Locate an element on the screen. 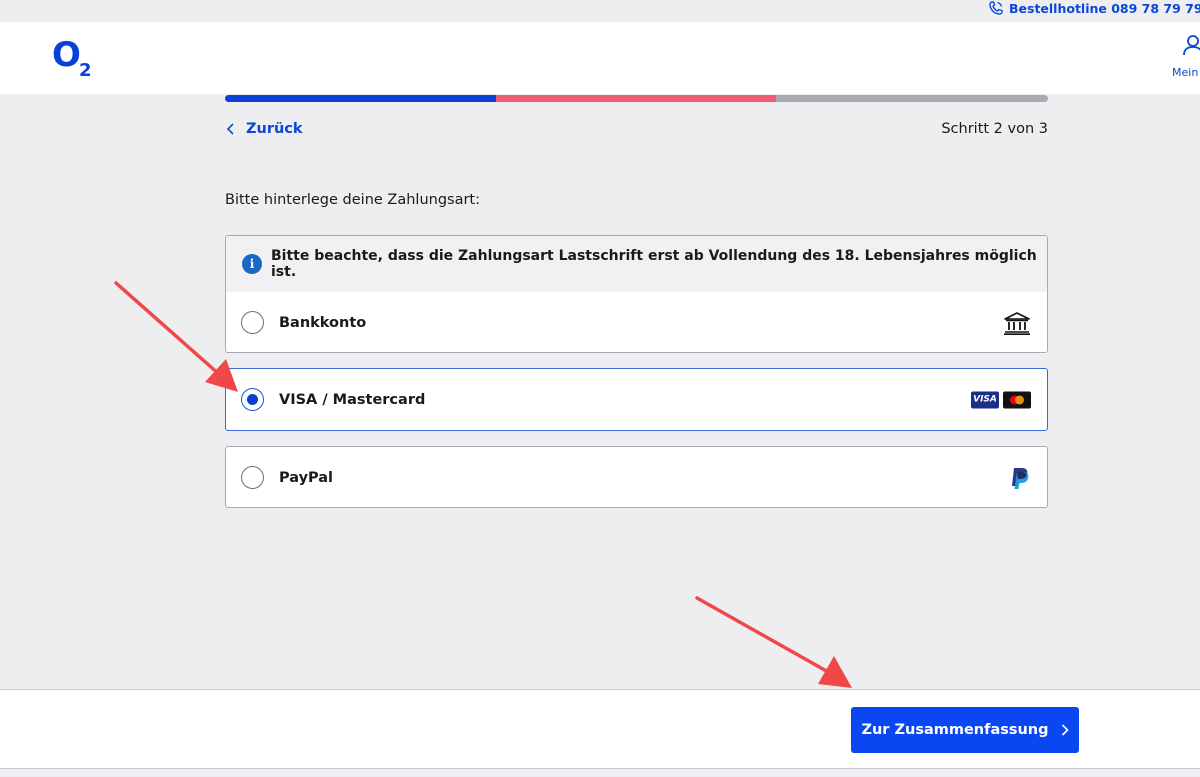  payment-option-paypal: PayPal is located at coordinates (636, 477).